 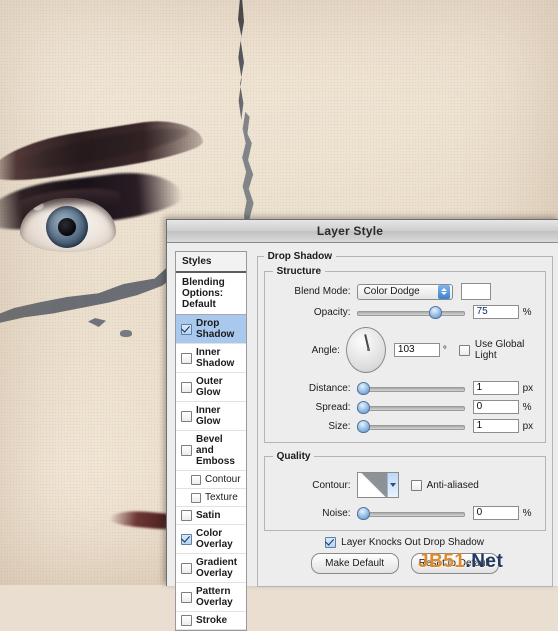 What do you see at coordinates (331, 542) in the screenshot?
I see `checkbox-layer-knocks-out-drop-shadow` at bounding box center [331, 542].